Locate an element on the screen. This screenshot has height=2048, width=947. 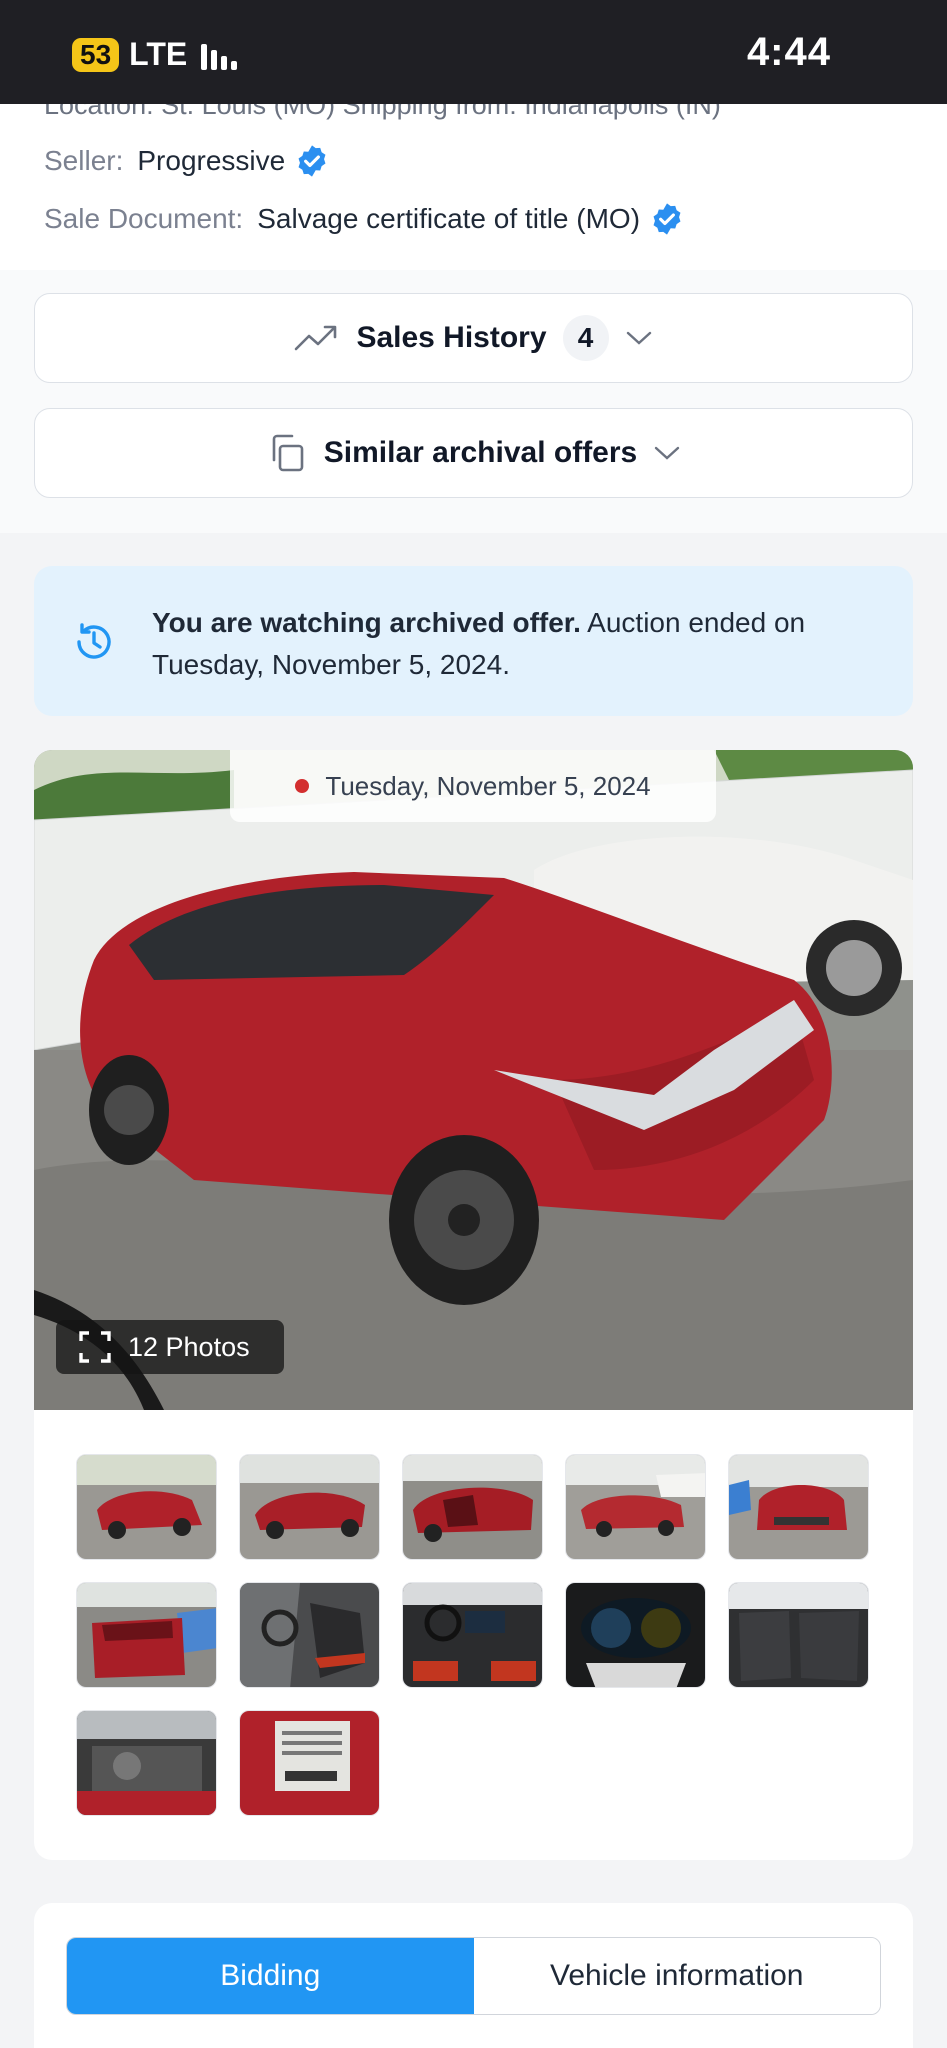
network-type: LTE is located at coordinates (158, 54).